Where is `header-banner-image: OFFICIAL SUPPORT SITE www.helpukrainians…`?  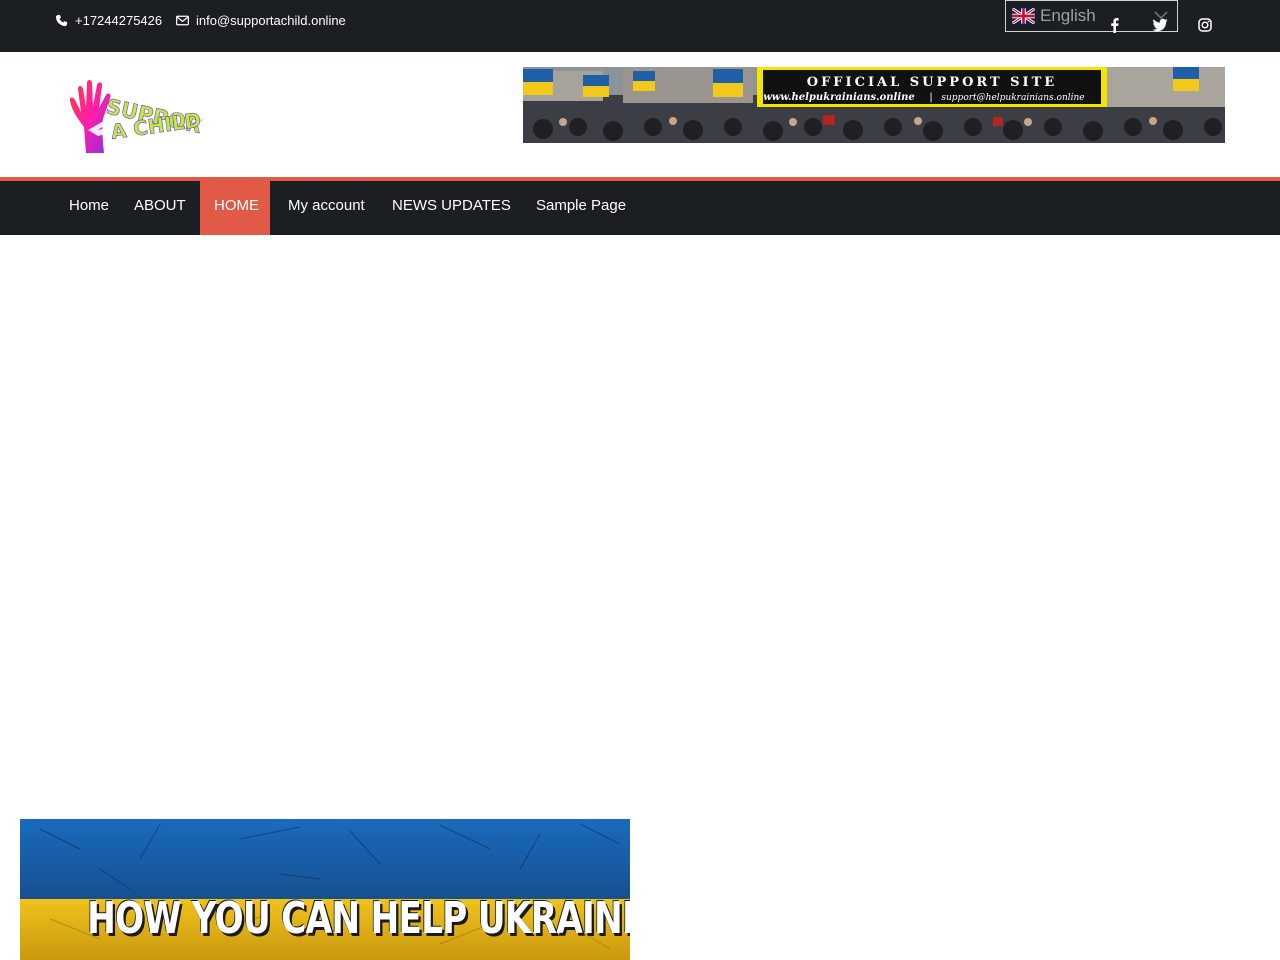 header-banner-image: OFFICIAL SUPPORT SITE www.helpukrainians… is located at coordinates (874, 105).